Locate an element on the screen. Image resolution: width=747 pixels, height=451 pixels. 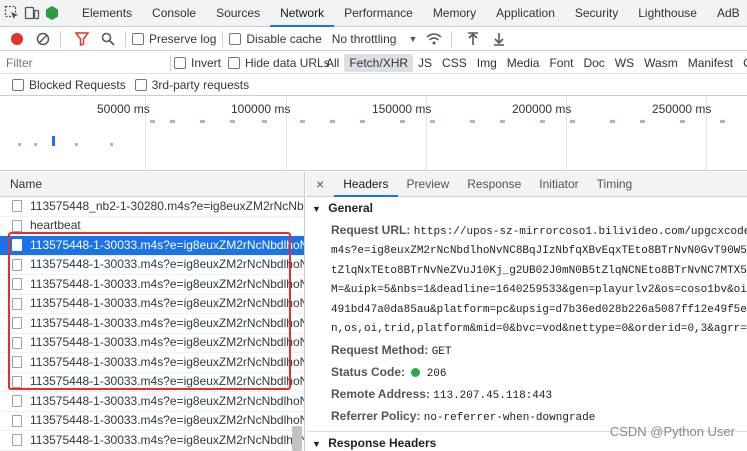
tab-console: Console is located at coordinates (174, 13).